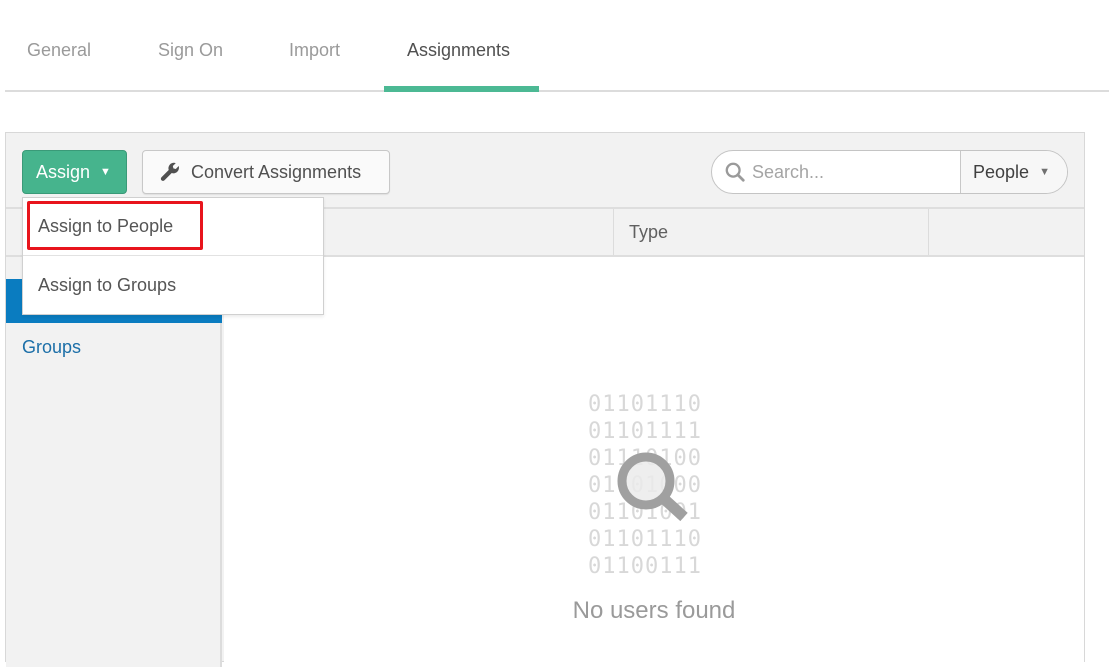  What do you see at coordinates (735, 172) in the screenshot?
I see `search-icon` at bounding box center [735, 172].